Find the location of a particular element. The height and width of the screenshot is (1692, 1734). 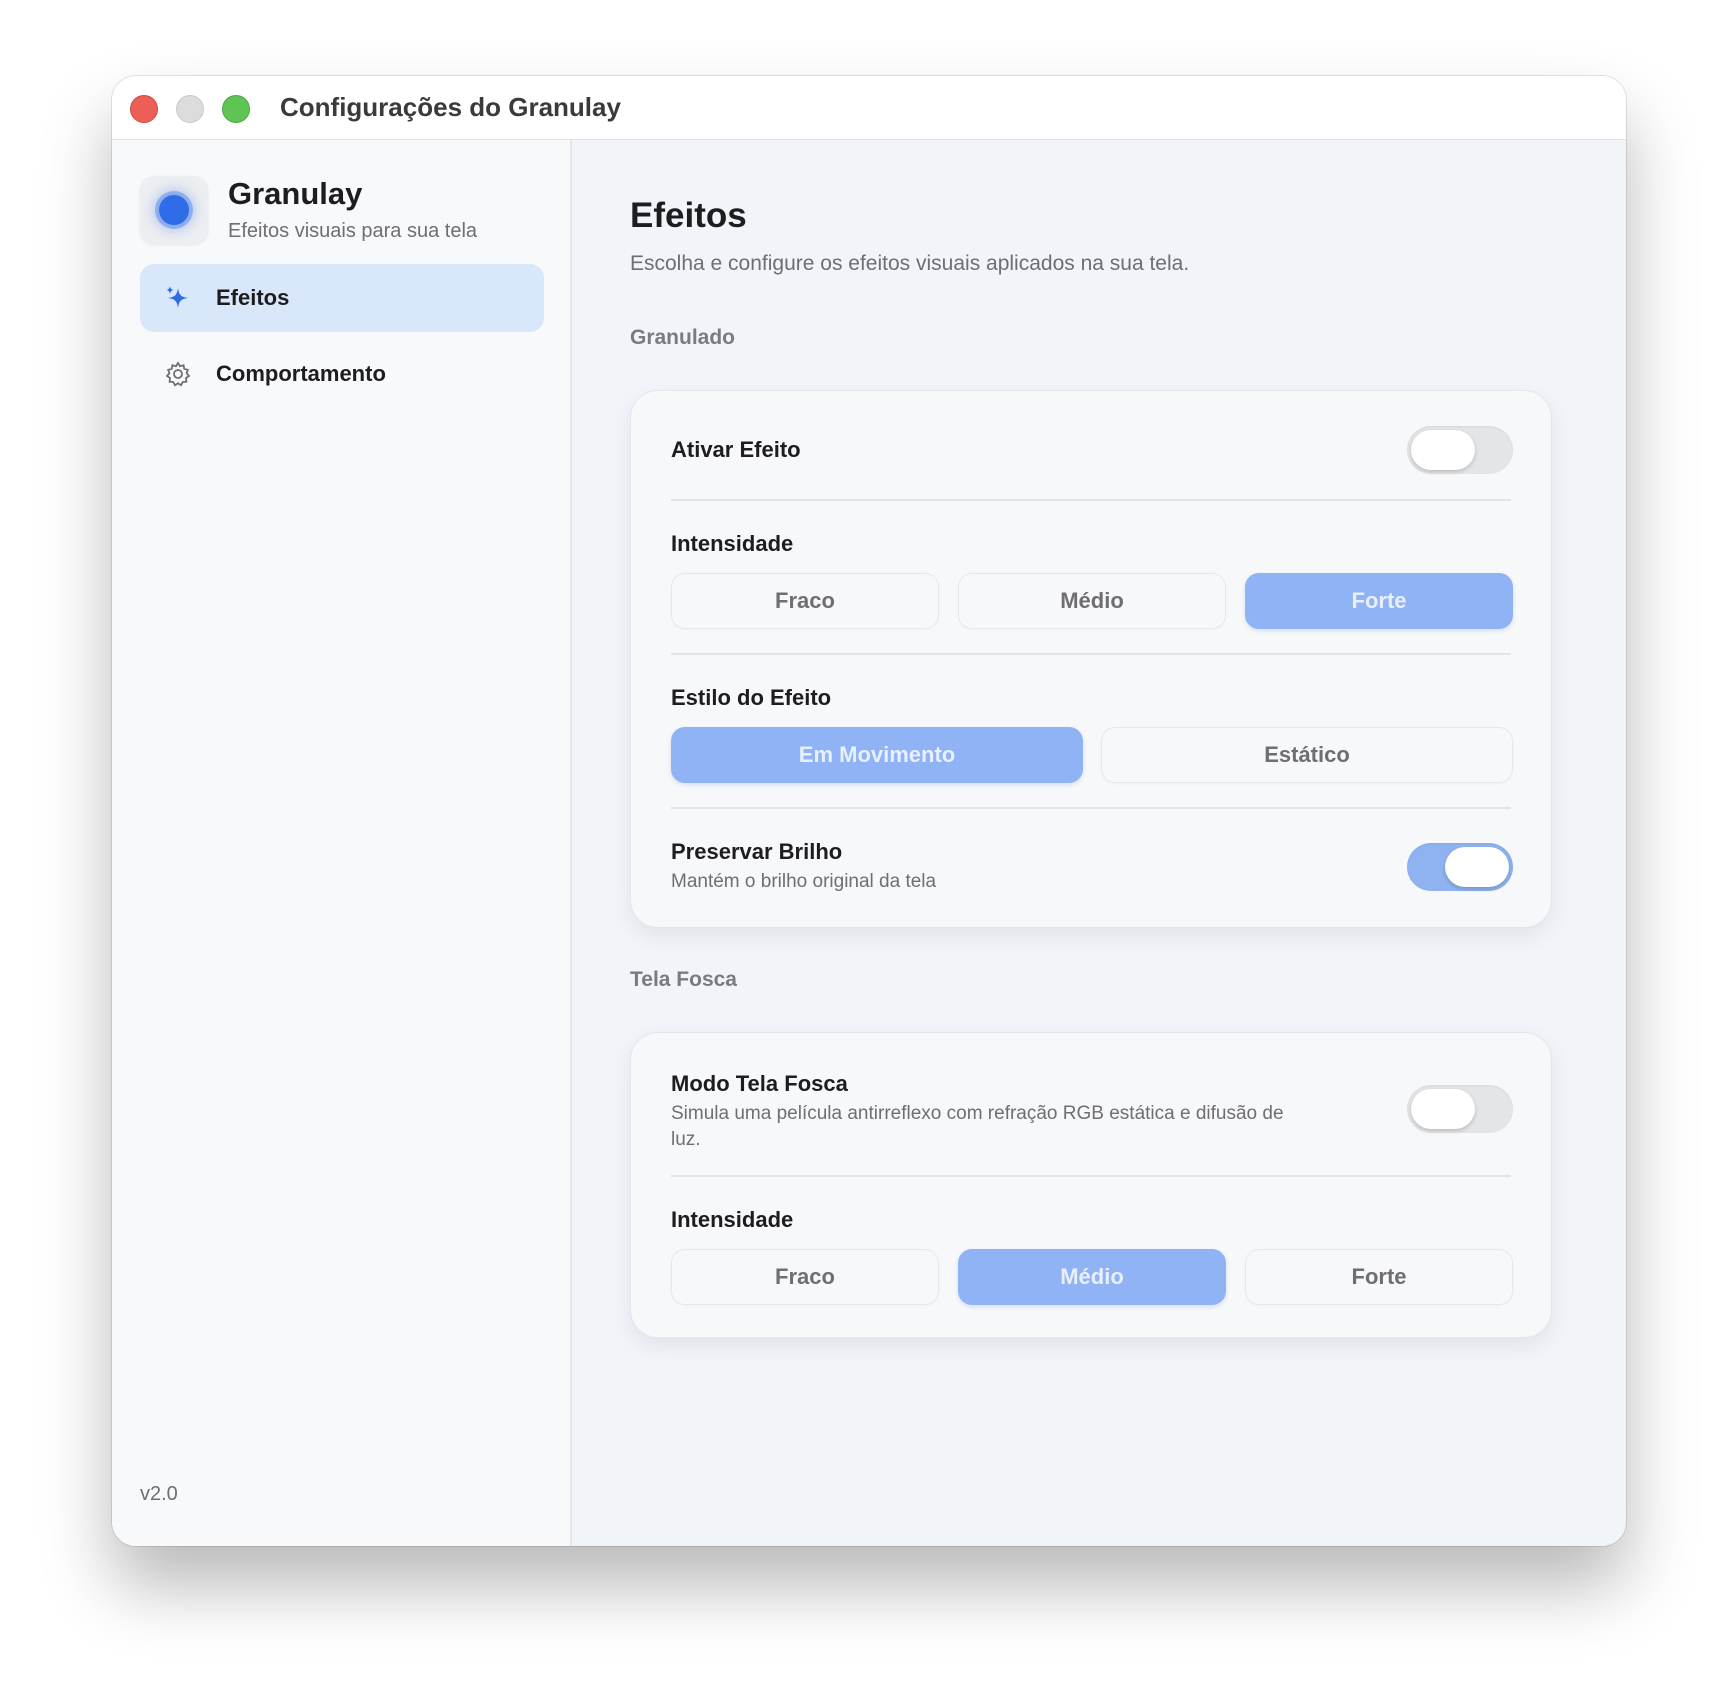

title-bar: Configurações do Granulay is located at coordinates (869, 108).